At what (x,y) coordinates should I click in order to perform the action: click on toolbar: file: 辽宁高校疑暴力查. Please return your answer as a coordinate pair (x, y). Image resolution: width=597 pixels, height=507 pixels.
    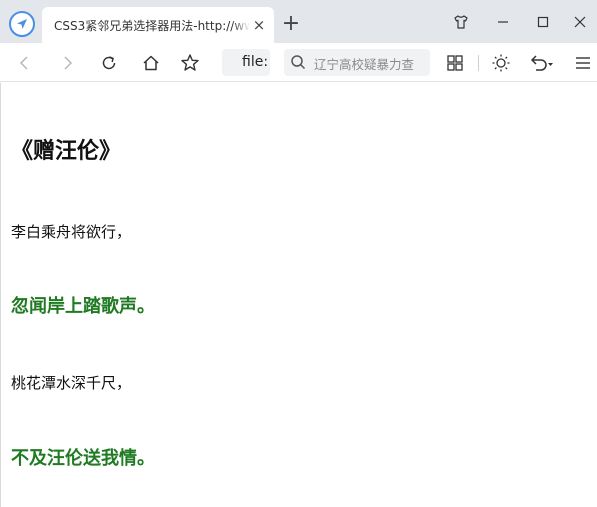
    Looking at the image, I should click on (298, 62).